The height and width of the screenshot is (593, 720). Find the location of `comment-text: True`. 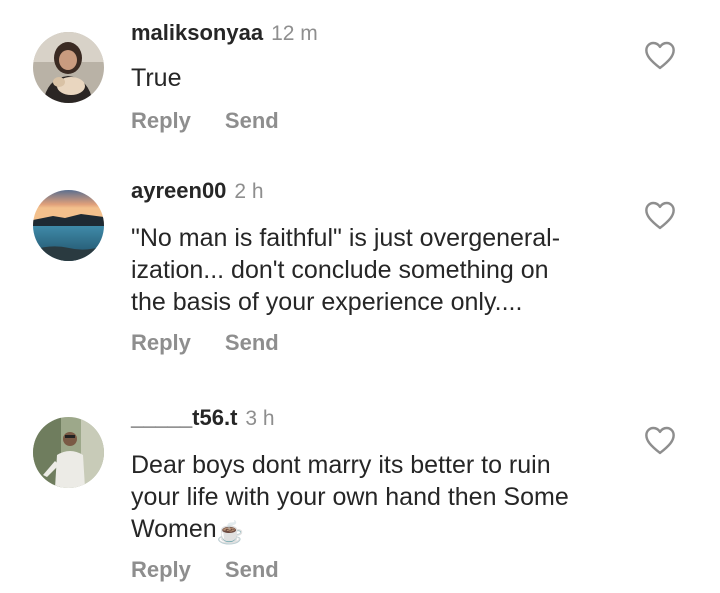

comment-text: True is located at coordinates (156, 78).